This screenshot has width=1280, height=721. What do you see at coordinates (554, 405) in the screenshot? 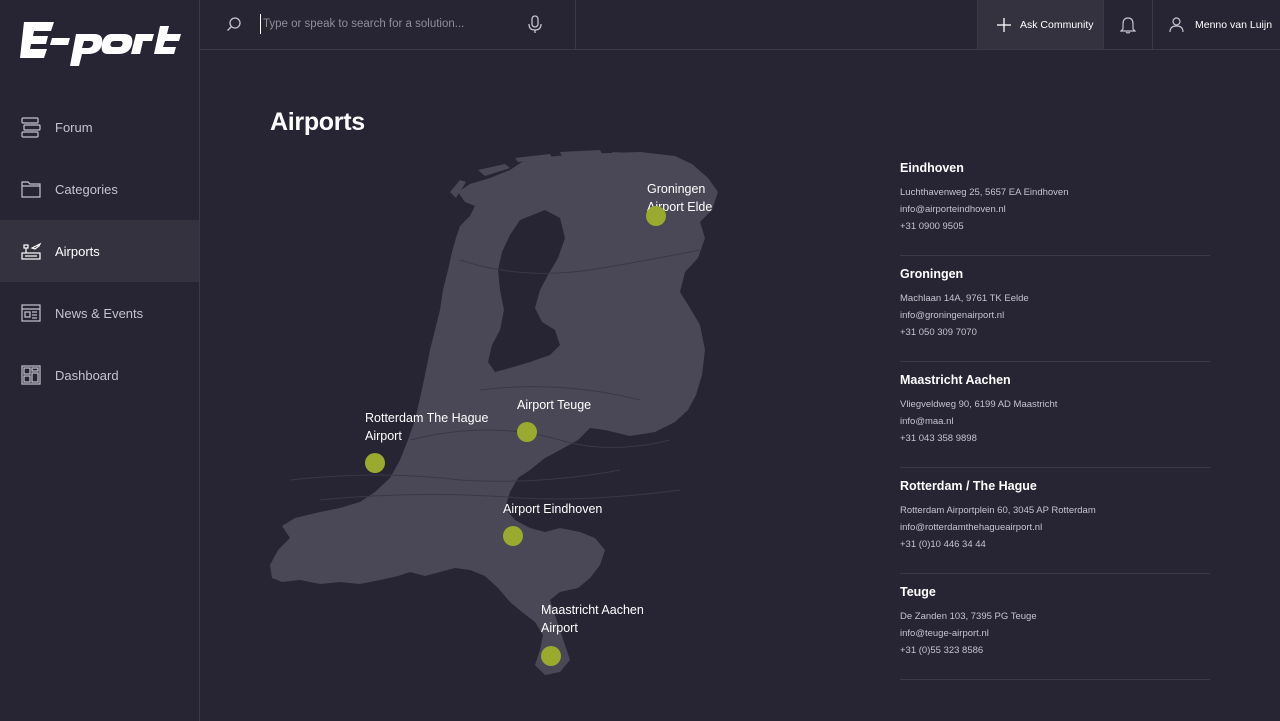
I see `map-label-teuge: Airport Teuge` at bounding box center [554, 405].